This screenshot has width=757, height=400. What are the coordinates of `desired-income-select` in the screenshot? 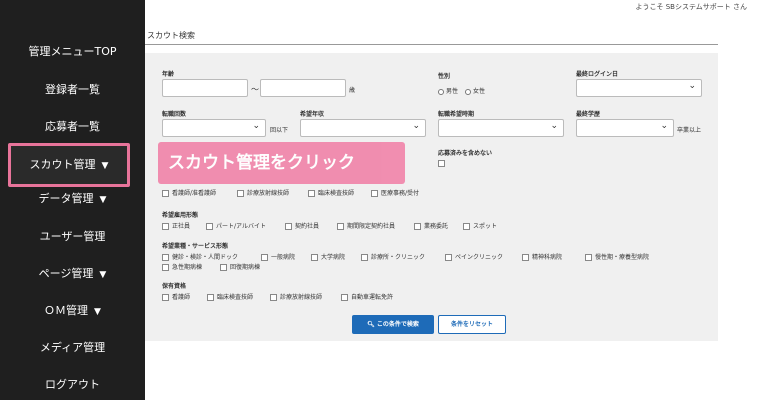 It's located at (363, 128).